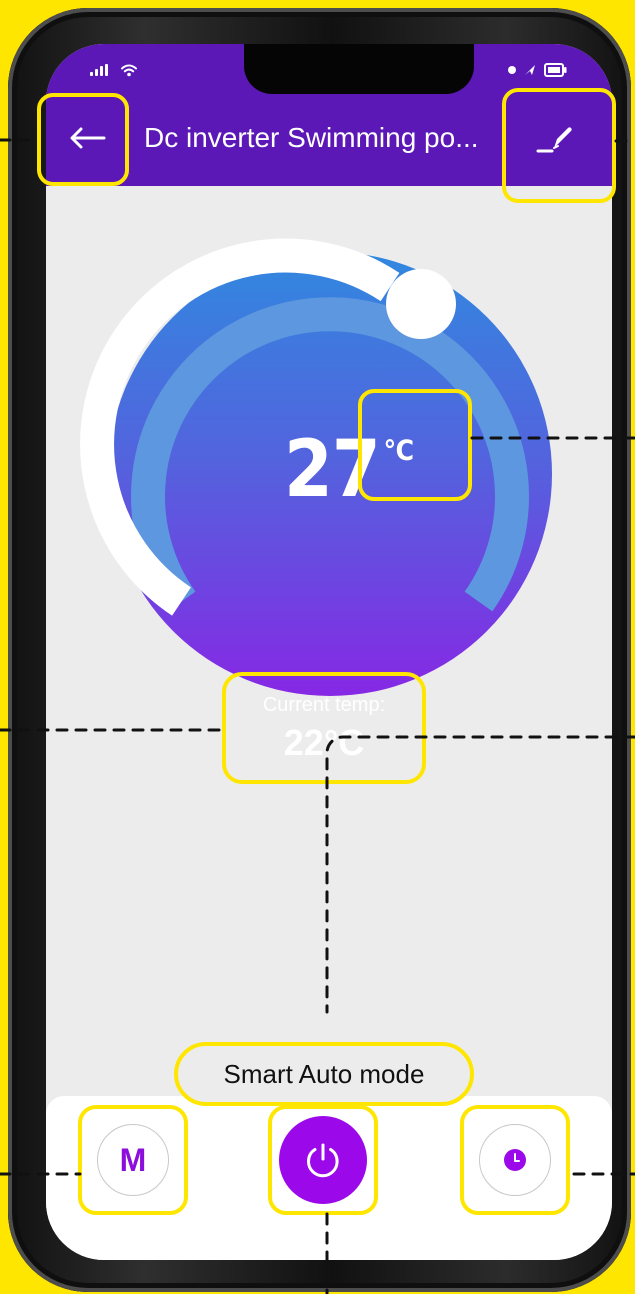  Describe the element at coordinates (324, 1074) in the screenshot. I see `mode-indicator: Smart Auto mode` at that location.